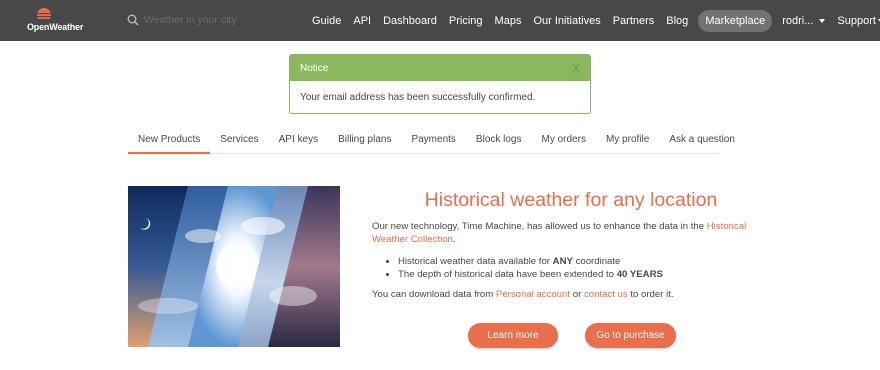 This screenshot has width=880, height=370. I want to click on tab-payments: Payments, so click(433, 140).